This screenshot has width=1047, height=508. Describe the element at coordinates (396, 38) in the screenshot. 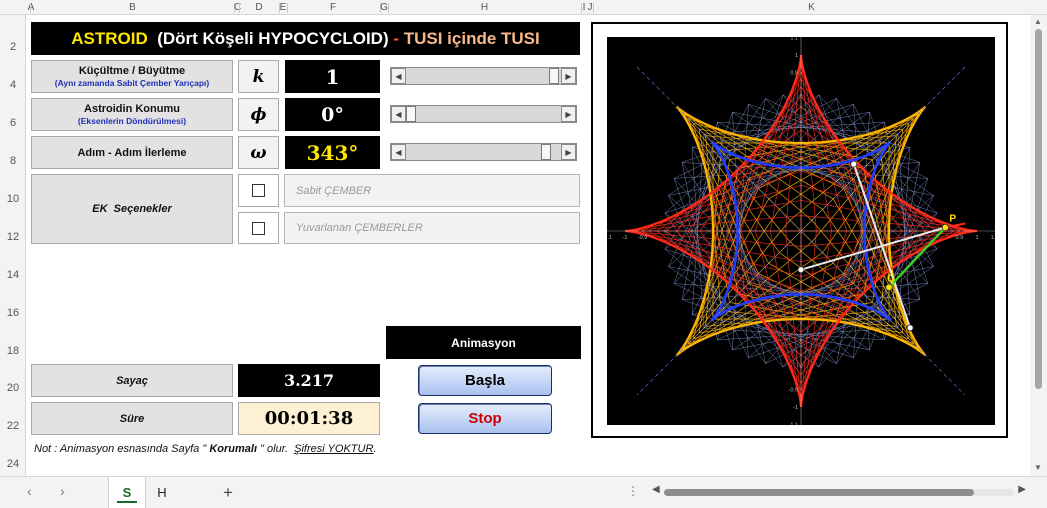

I see `title-dash: -` at that location.